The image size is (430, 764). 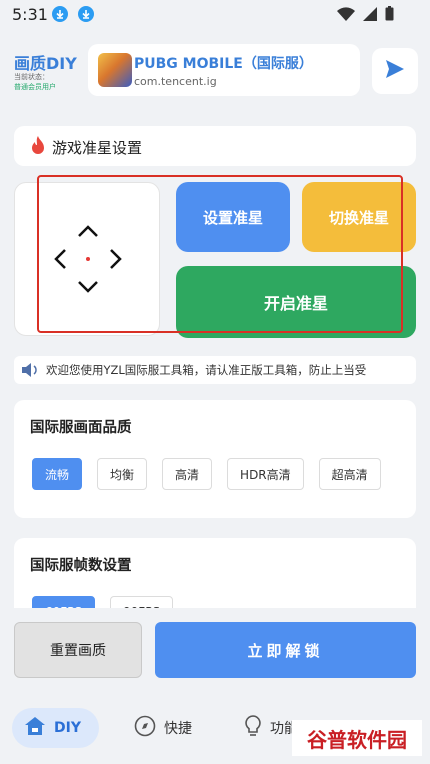 I want to click on wifi-icon, so click(x=346, y=15).